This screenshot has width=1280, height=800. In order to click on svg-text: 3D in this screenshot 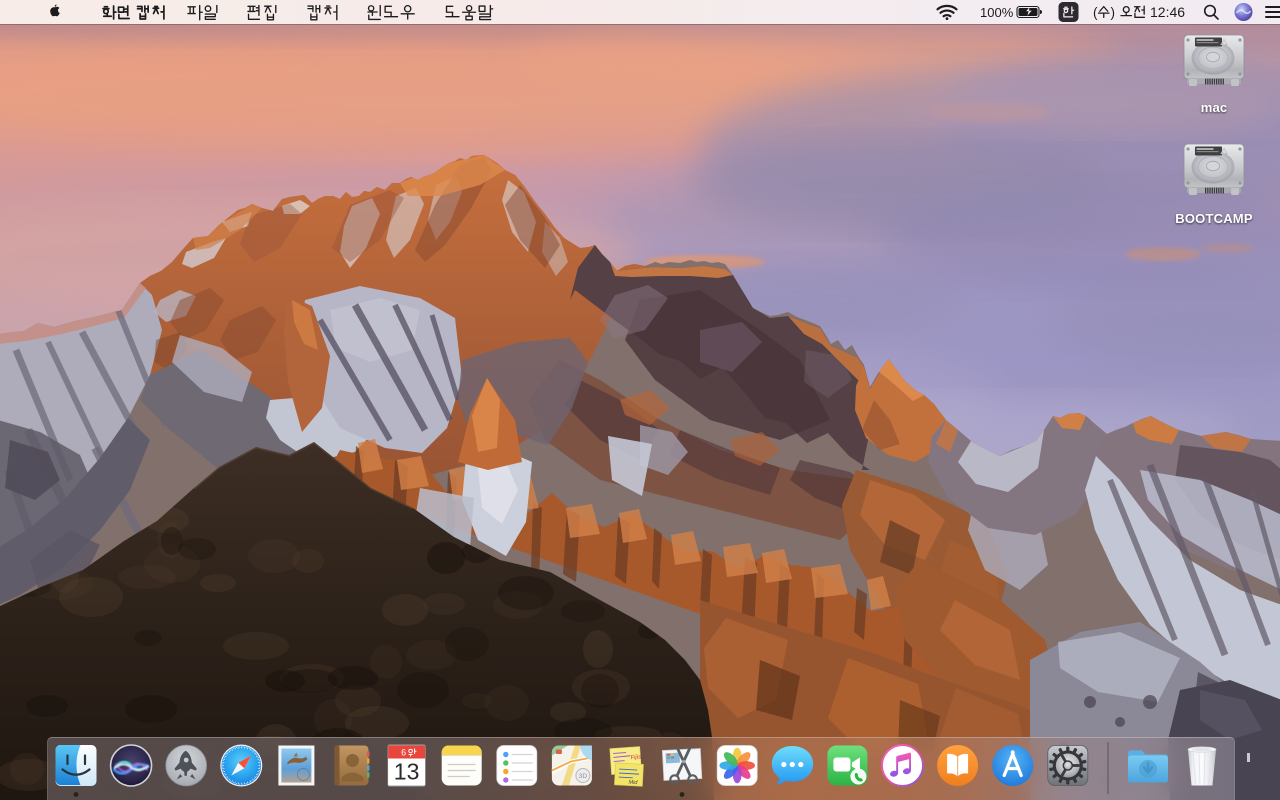, I will do `click(583, 776)`.